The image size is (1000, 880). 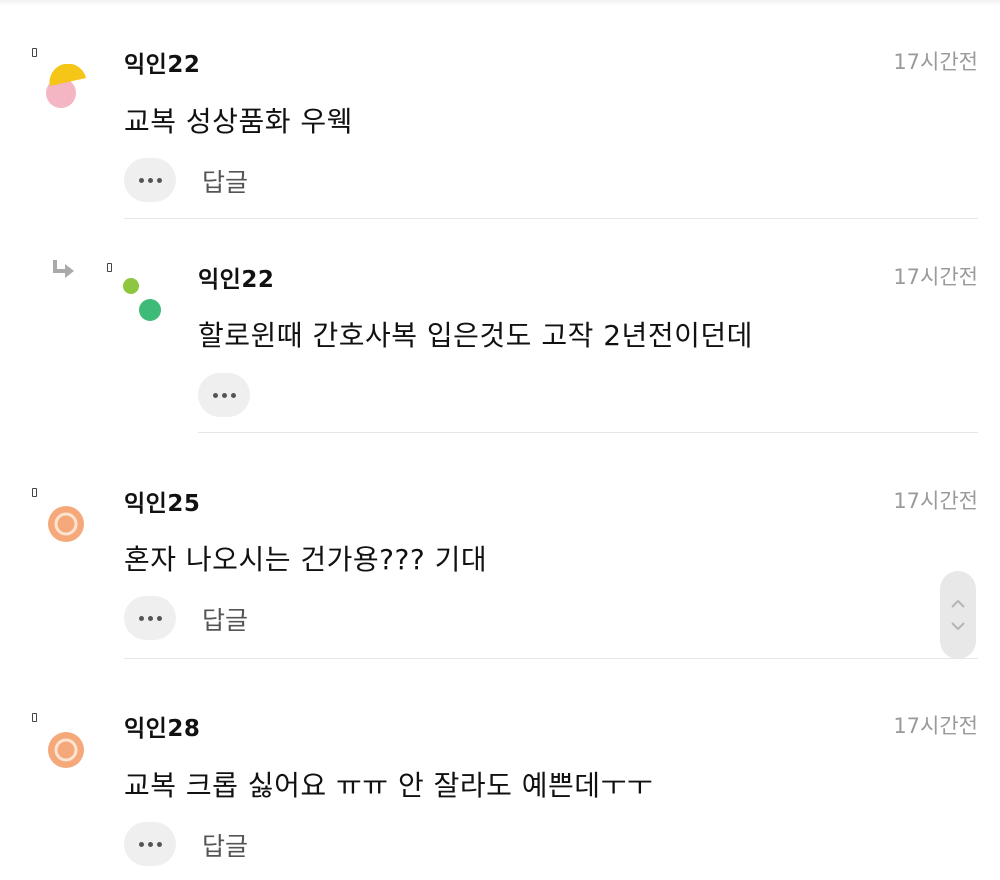 What do you see at coordinates (958, 615) in the screenshot?
I see `scroll-navigation` at bounding box center [958, 615].